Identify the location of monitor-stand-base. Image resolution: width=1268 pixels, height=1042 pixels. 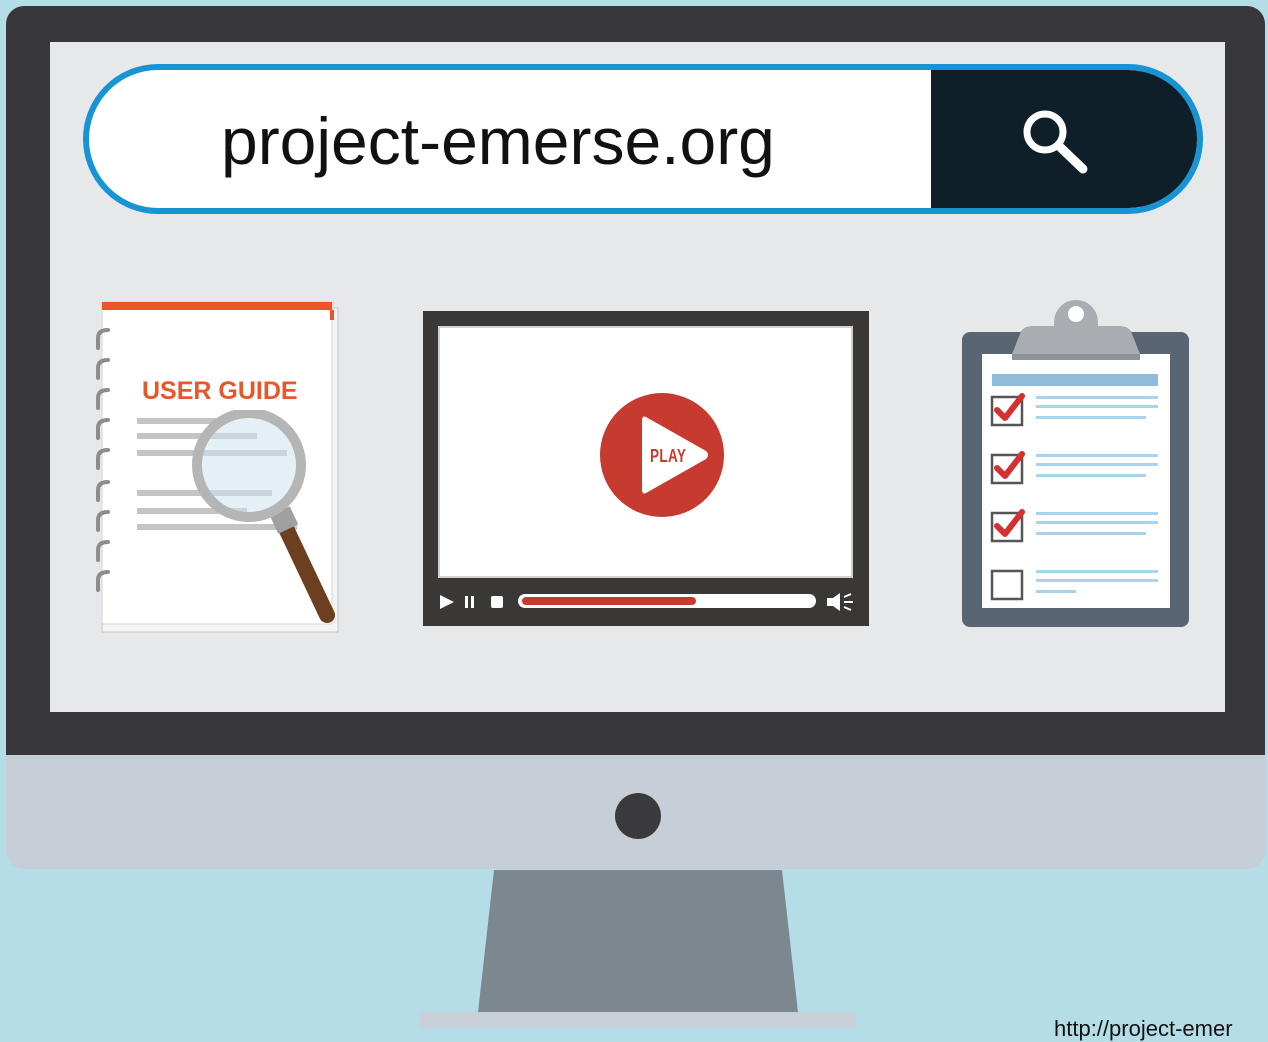
(638, 1020).